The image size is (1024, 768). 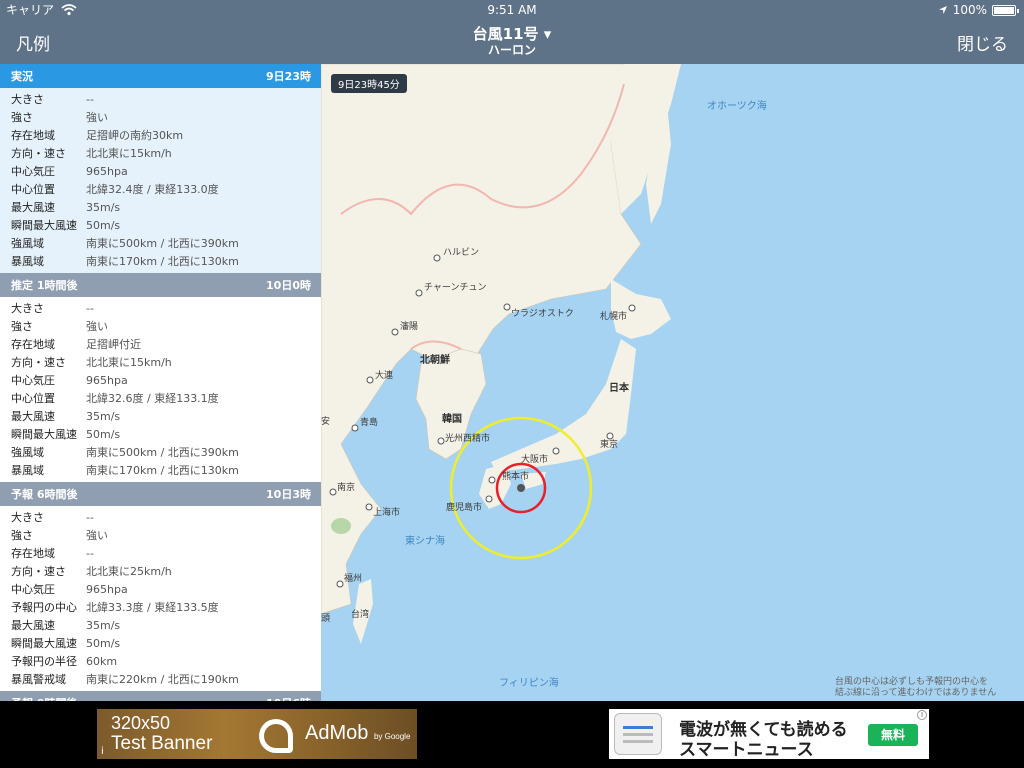 What do you see at coordinates (325, 618) in the screenshot?
I see `label-edge: 頭` at bounding box center [325, 618].